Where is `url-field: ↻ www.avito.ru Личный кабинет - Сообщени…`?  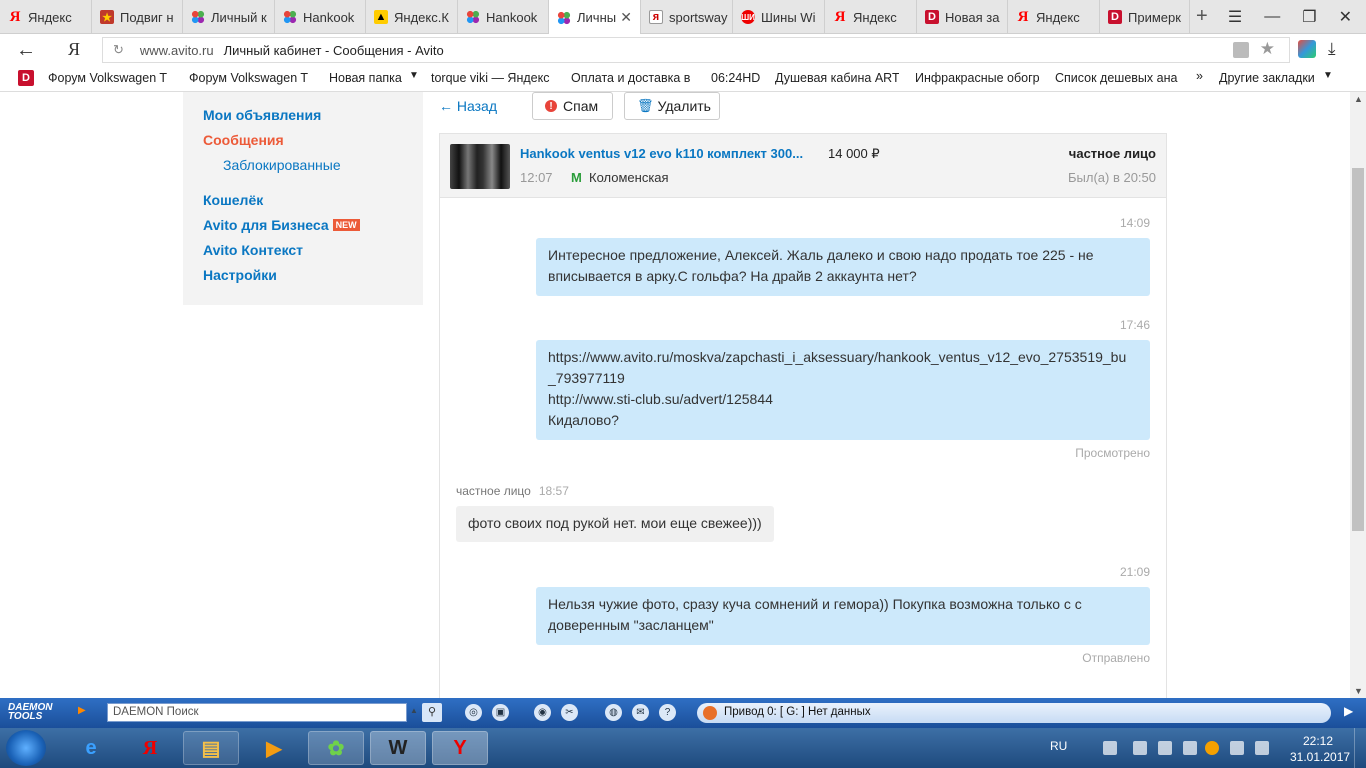 url-field: ↻ www.avito.ru Личный кабинет - Сообщени… is located at coordinates (696, 50).